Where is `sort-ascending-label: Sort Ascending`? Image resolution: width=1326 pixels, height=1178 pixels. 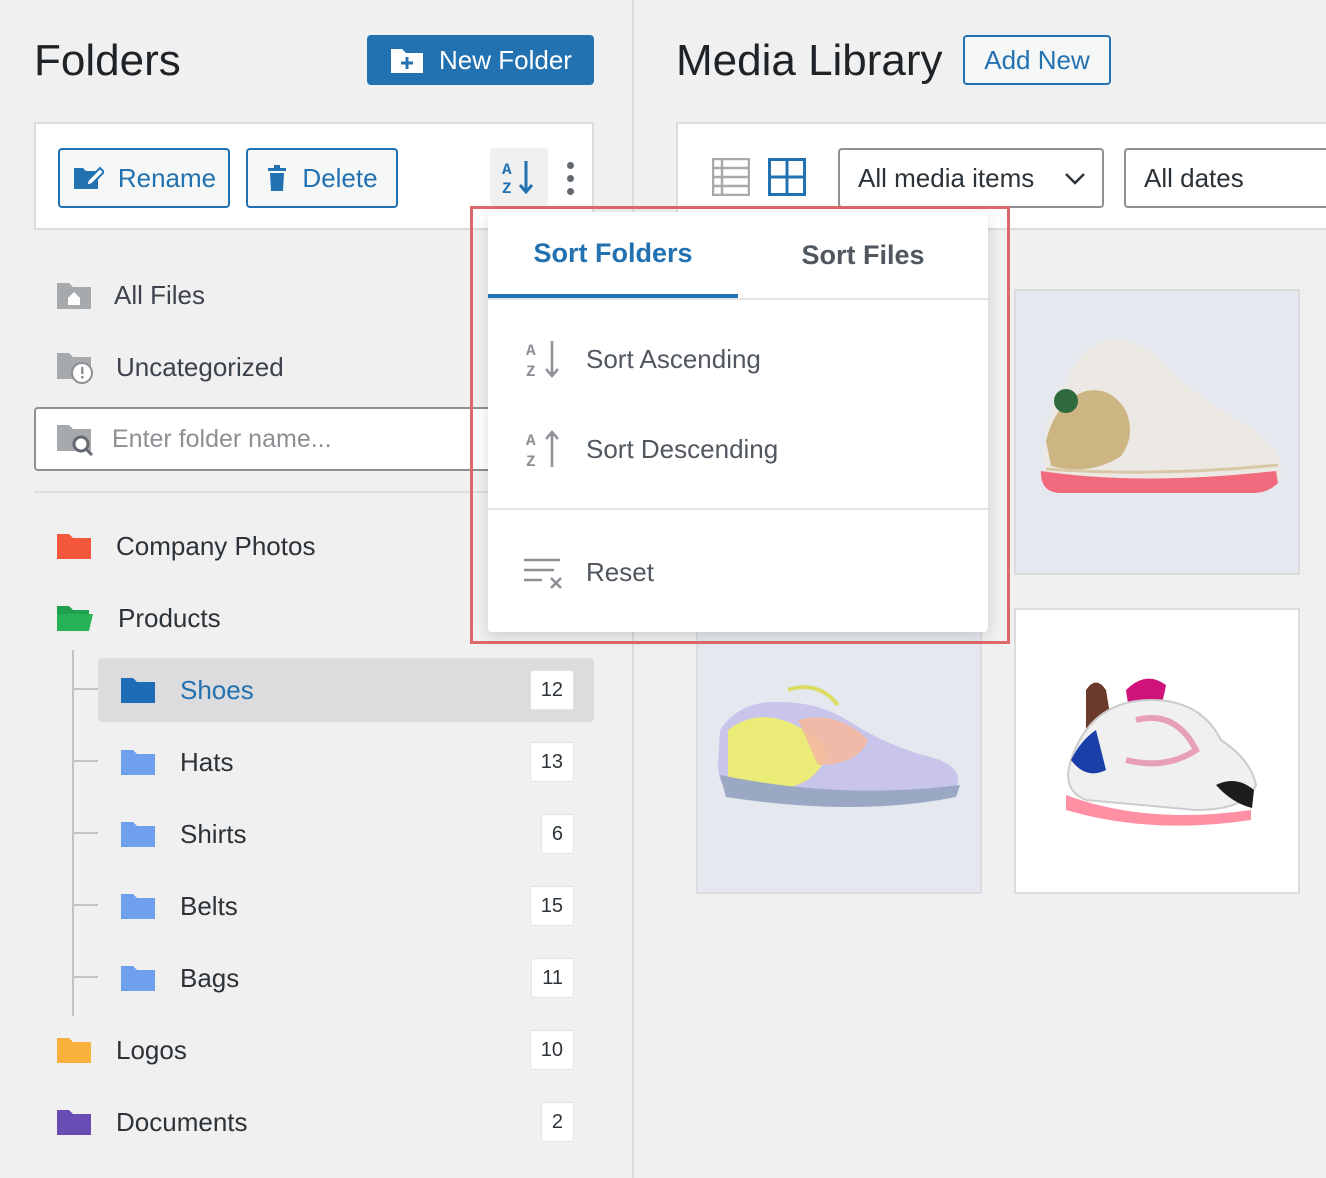
sort-ascending-label: Sort Ascending is located at coordinates (673, 358).